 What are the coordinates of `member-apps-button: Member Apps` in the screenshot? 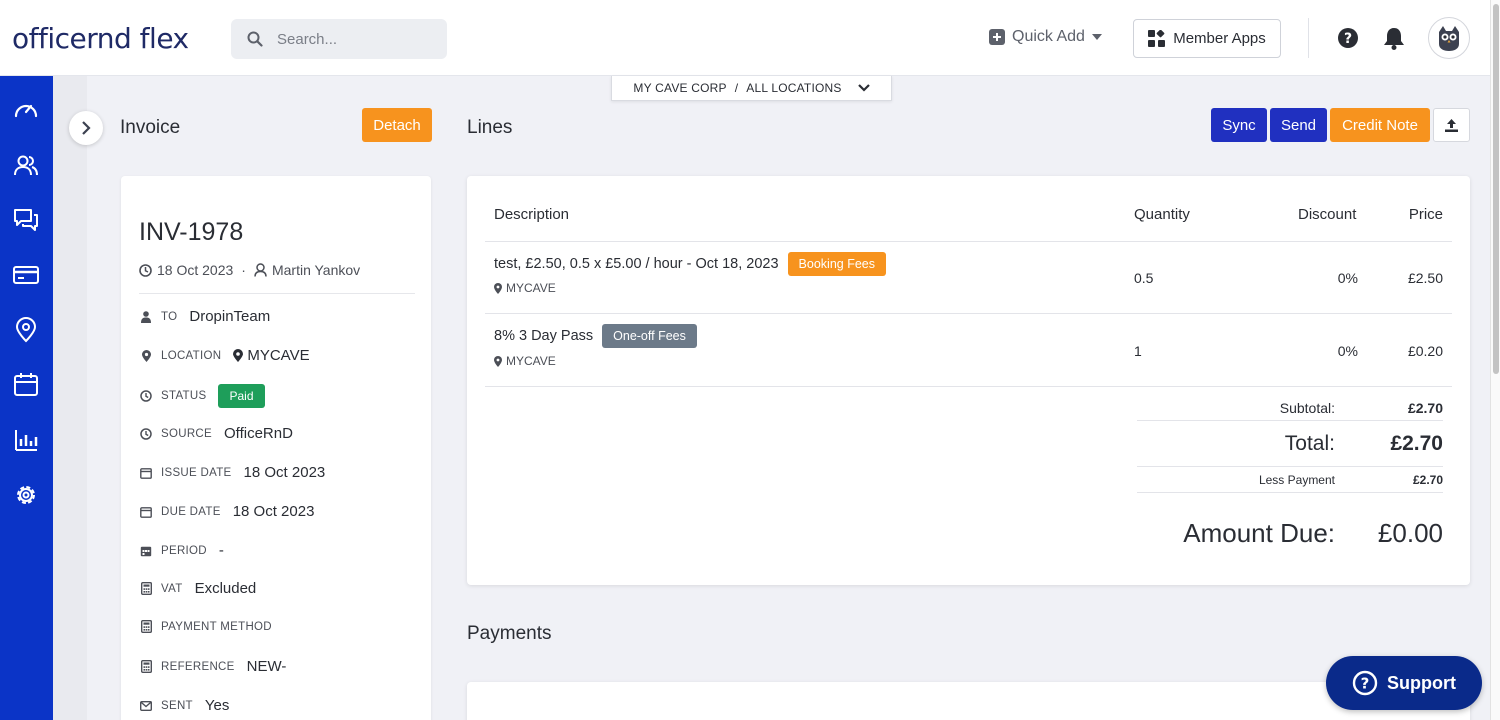 It's located at (1207, 38).